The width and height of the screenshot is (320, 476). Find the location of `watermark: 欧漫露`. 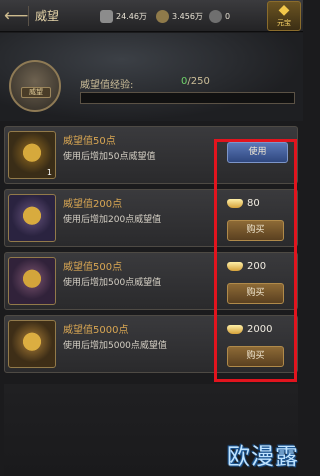

watermark: 欧漫露 is located at coordinates (263, 457).